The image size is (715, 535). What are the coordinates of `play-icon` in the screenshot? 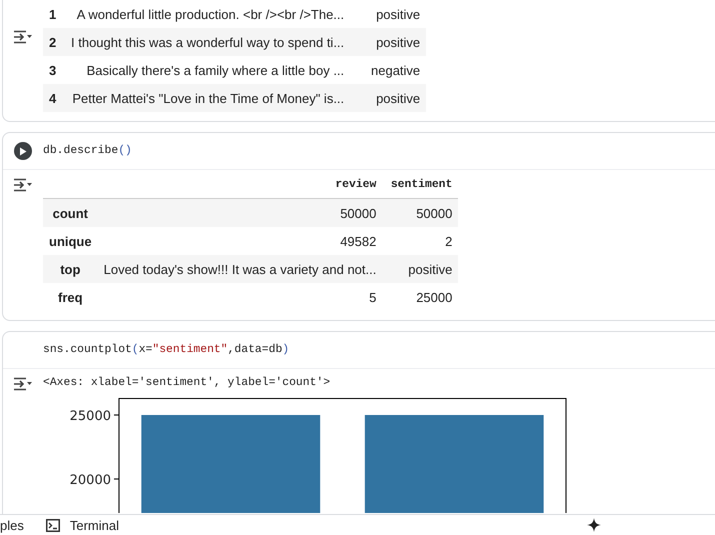 It's located at (23, 151).